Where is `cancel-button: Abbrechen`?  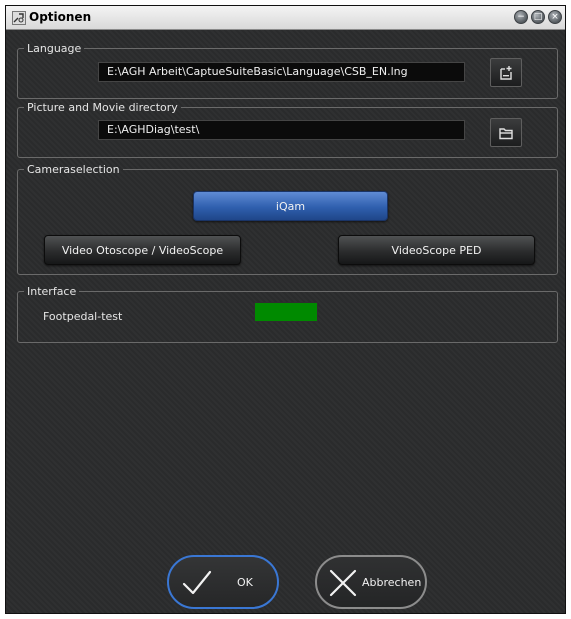
cancel-button: Abbrechen is located at coordinates (371, 582).